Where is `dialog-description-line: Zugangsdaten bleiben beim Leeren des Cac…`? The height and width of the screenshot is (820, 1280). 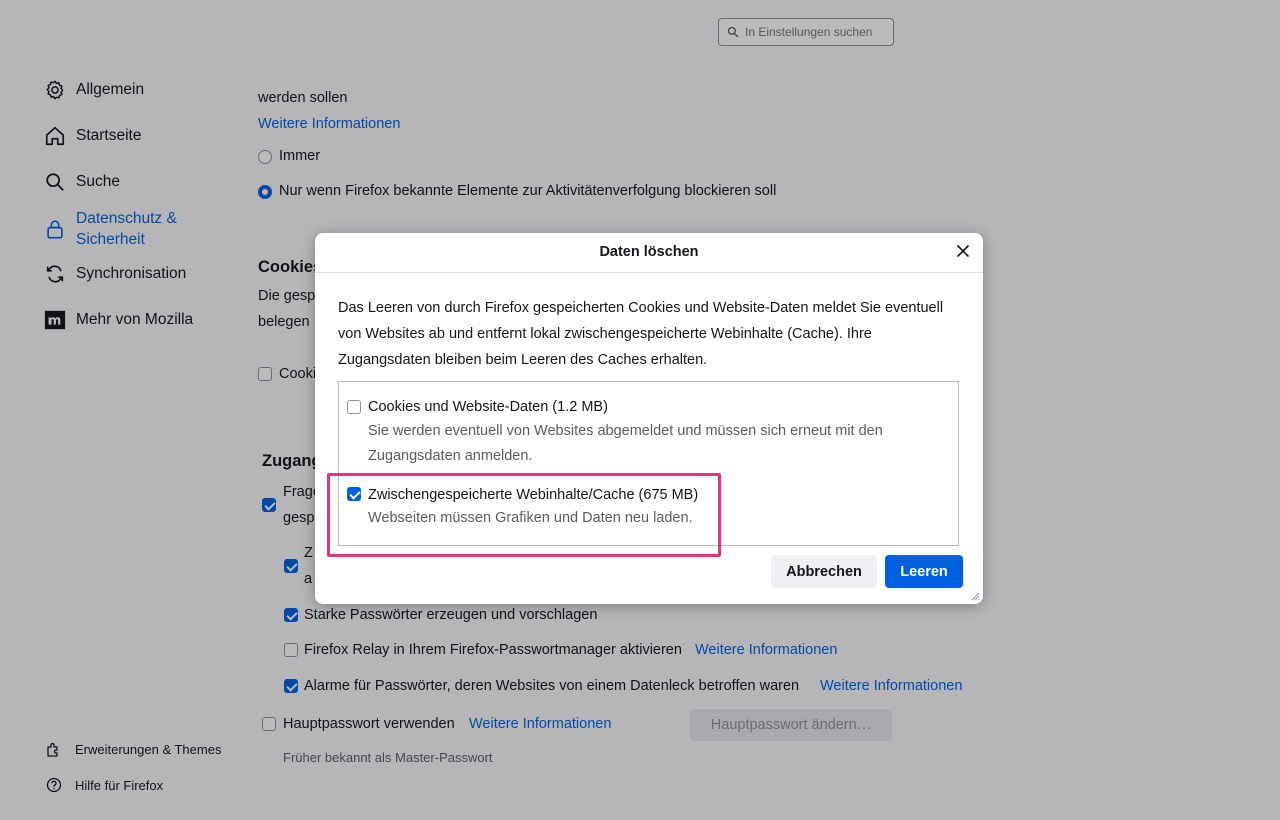
dialog-description-line: Zugangsdaten bleiben beim Leeren des Cac… is located at coordinates (523, 360).